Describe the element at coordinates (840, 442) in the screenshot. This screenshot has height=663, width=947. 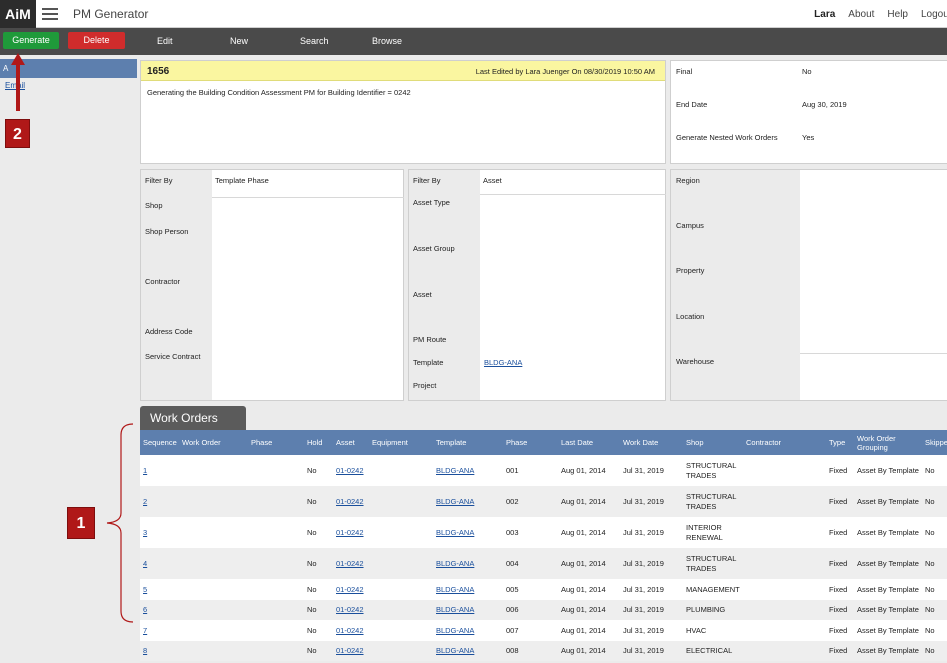
I see `col-type: Type` at that location.